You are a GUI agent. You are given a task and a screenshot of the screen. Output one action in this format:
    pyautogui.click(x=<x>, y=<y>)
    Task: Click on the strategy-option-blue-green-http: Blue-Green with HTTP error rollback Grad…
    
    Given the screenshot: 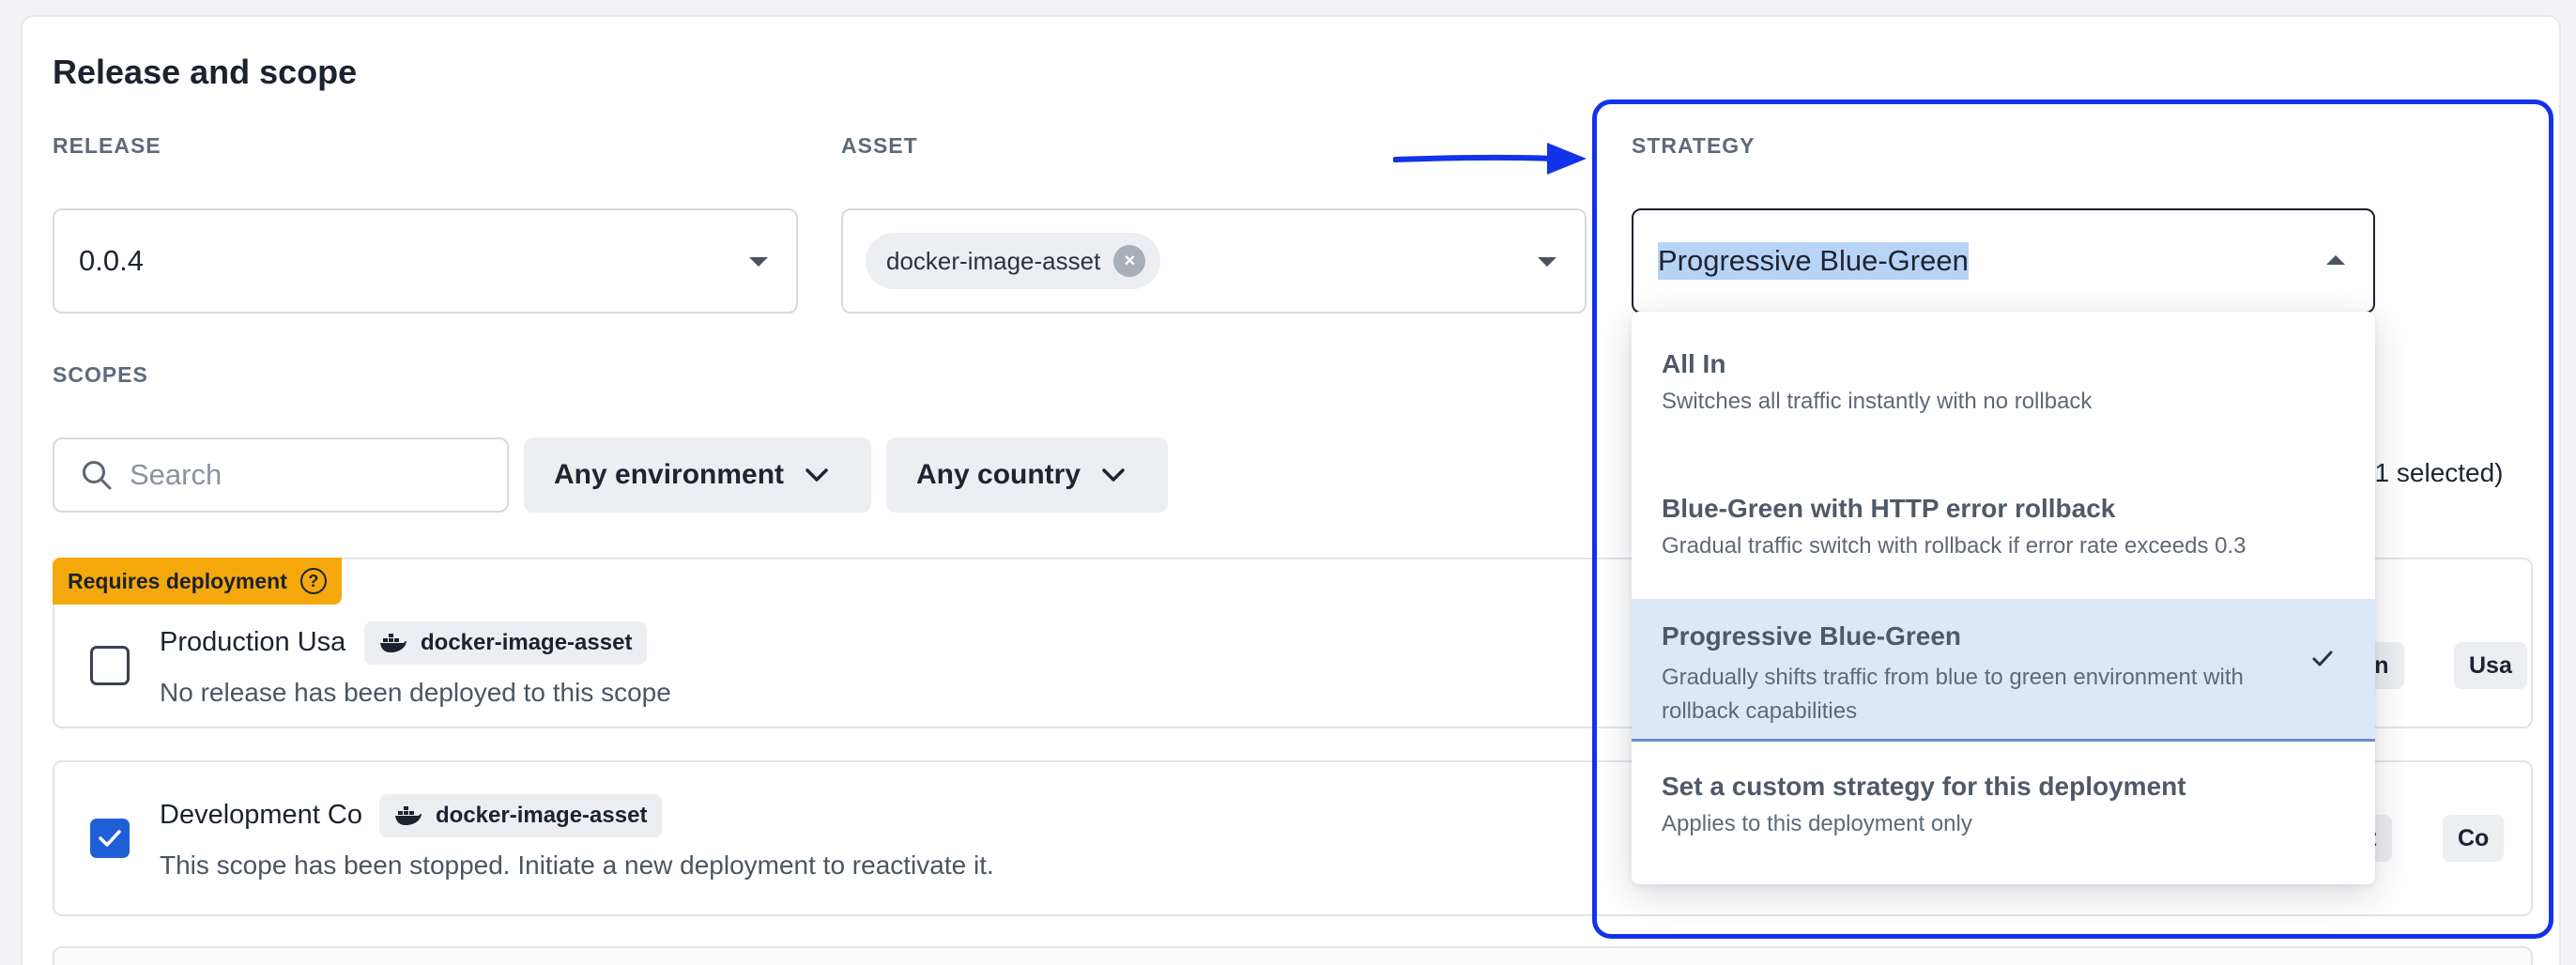 What is the action you would take?
    pyautogui.click(x=2004, y=541)
    